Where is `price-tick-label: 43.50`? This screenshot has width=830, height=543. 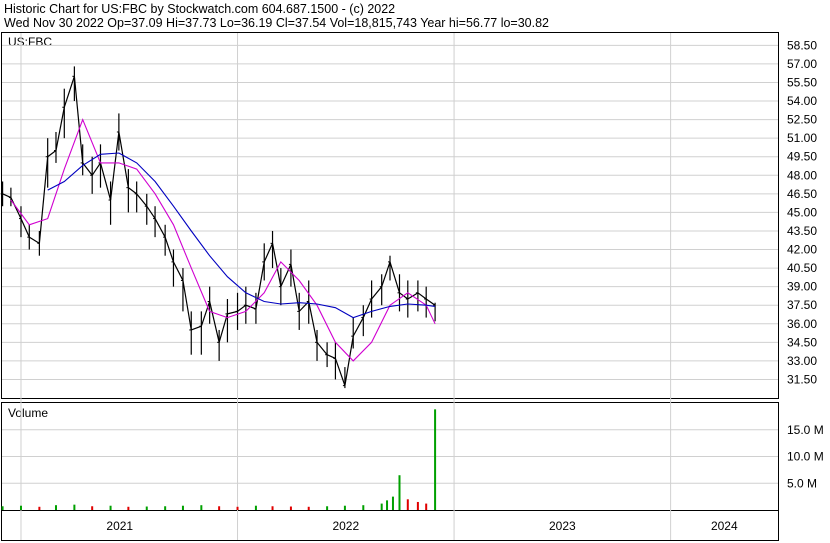 price-tick-label: 43.50 is located at coordinates (802, 231).